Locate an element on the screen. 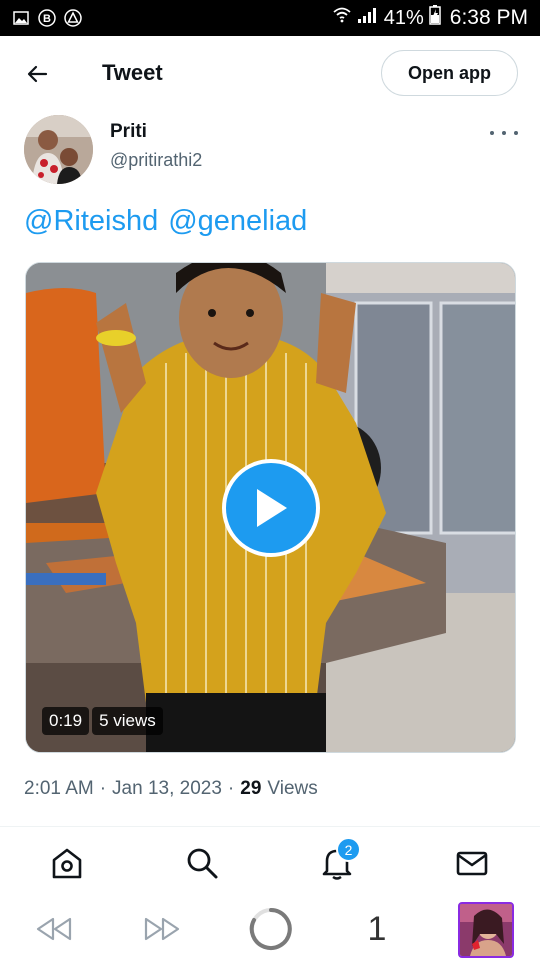  tweet-date: Jan 13, 2023 is located at coordinates (167, 789).